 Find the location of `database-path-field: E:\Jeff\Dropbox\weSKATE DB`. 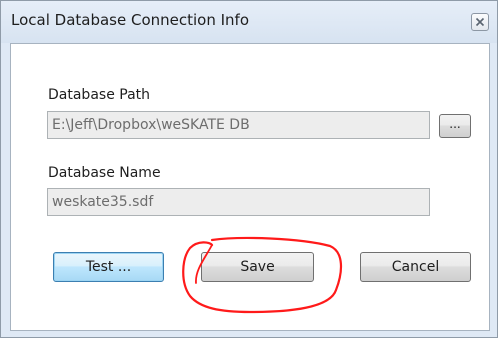

database-path-field: E:\Jeff\Dropbox\weSKATE DB is located at coordinates (238, 125).